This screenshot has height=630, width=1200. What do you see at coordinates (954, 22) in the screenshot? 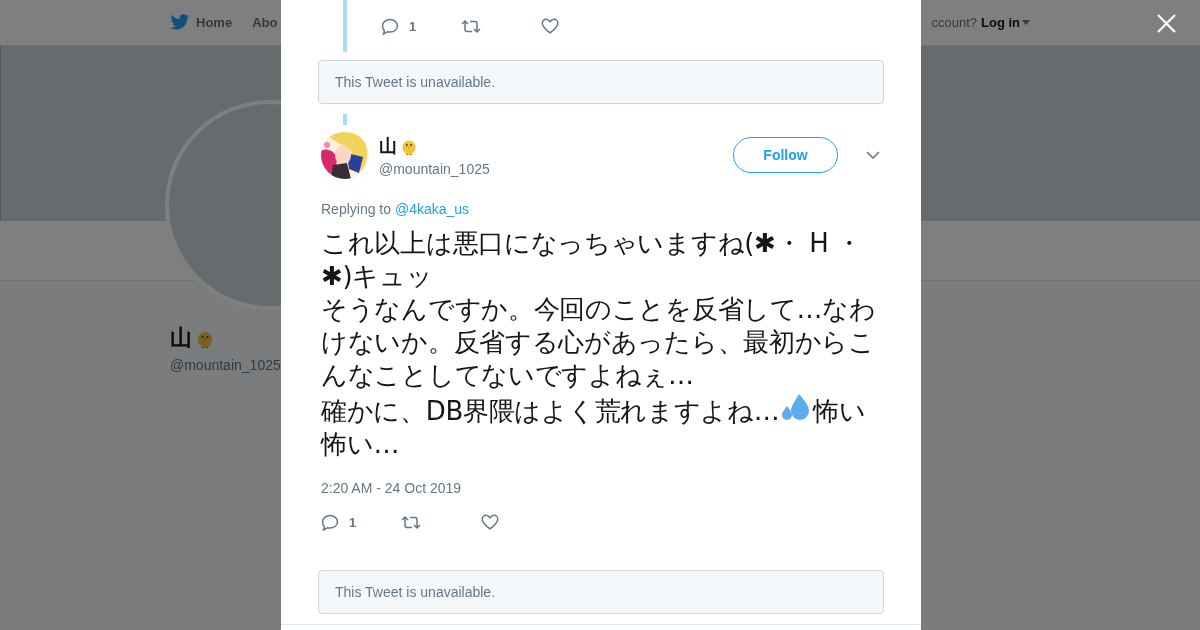
I see `account-prompt: ccount?` at bounding box center [954, 22].